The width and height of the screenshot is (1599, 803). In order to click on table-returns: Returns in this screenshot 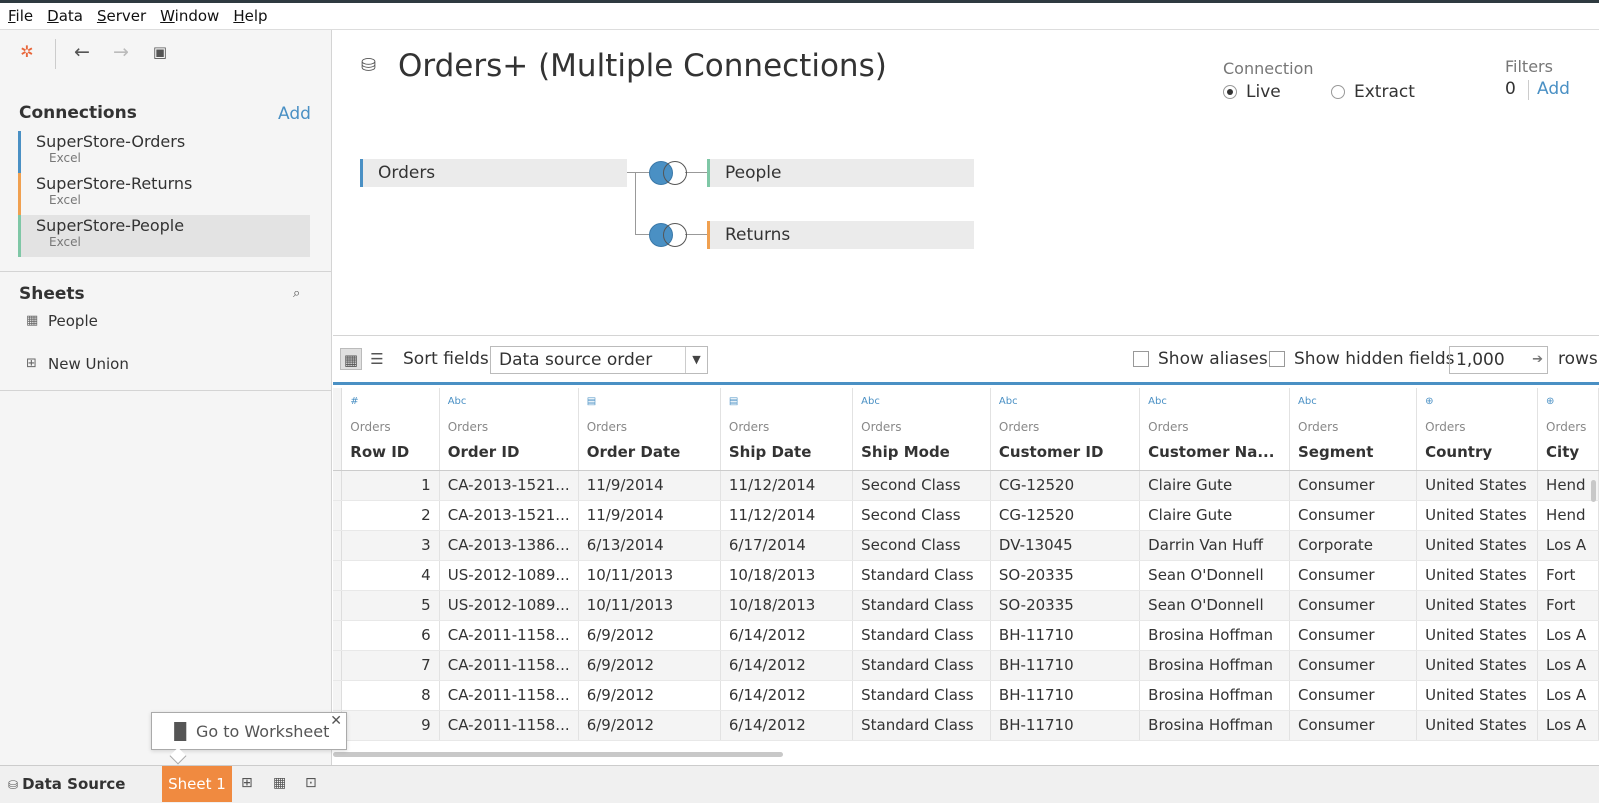, I will do `click(840, 235)`.